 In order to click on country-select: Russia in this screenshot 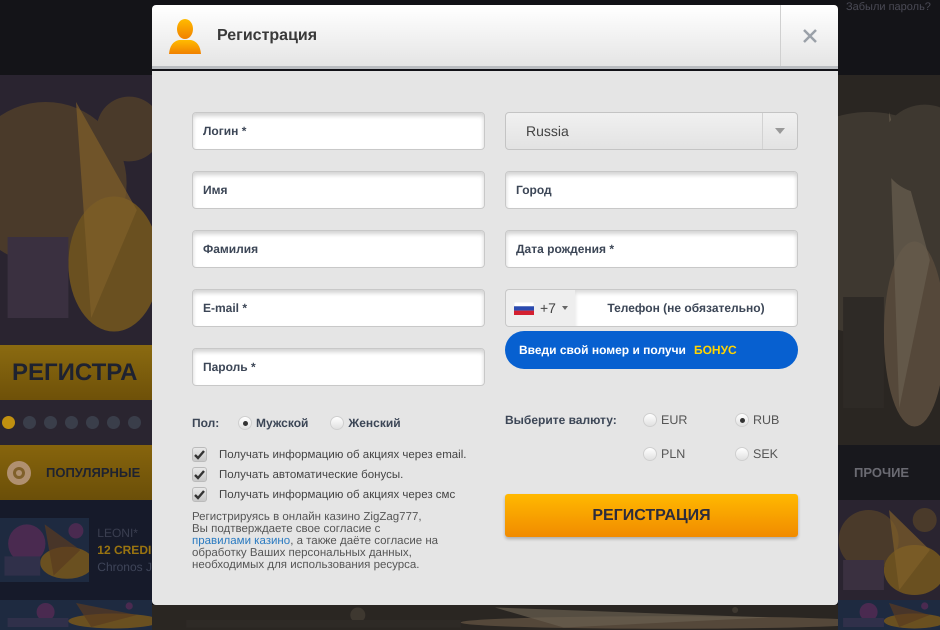, I will do `click(651, 131)`.